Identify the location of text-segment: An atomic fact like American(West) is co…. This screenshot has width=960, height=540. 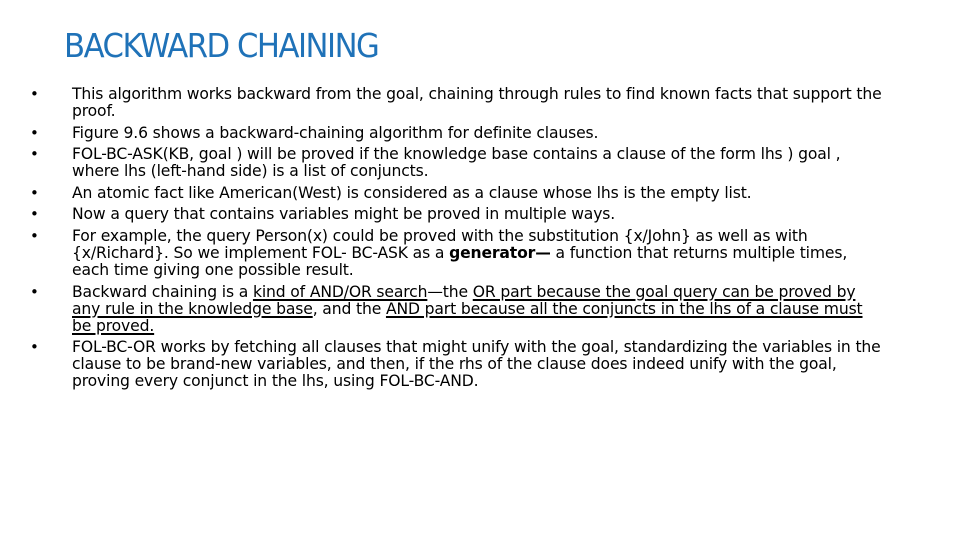
(412, 192).